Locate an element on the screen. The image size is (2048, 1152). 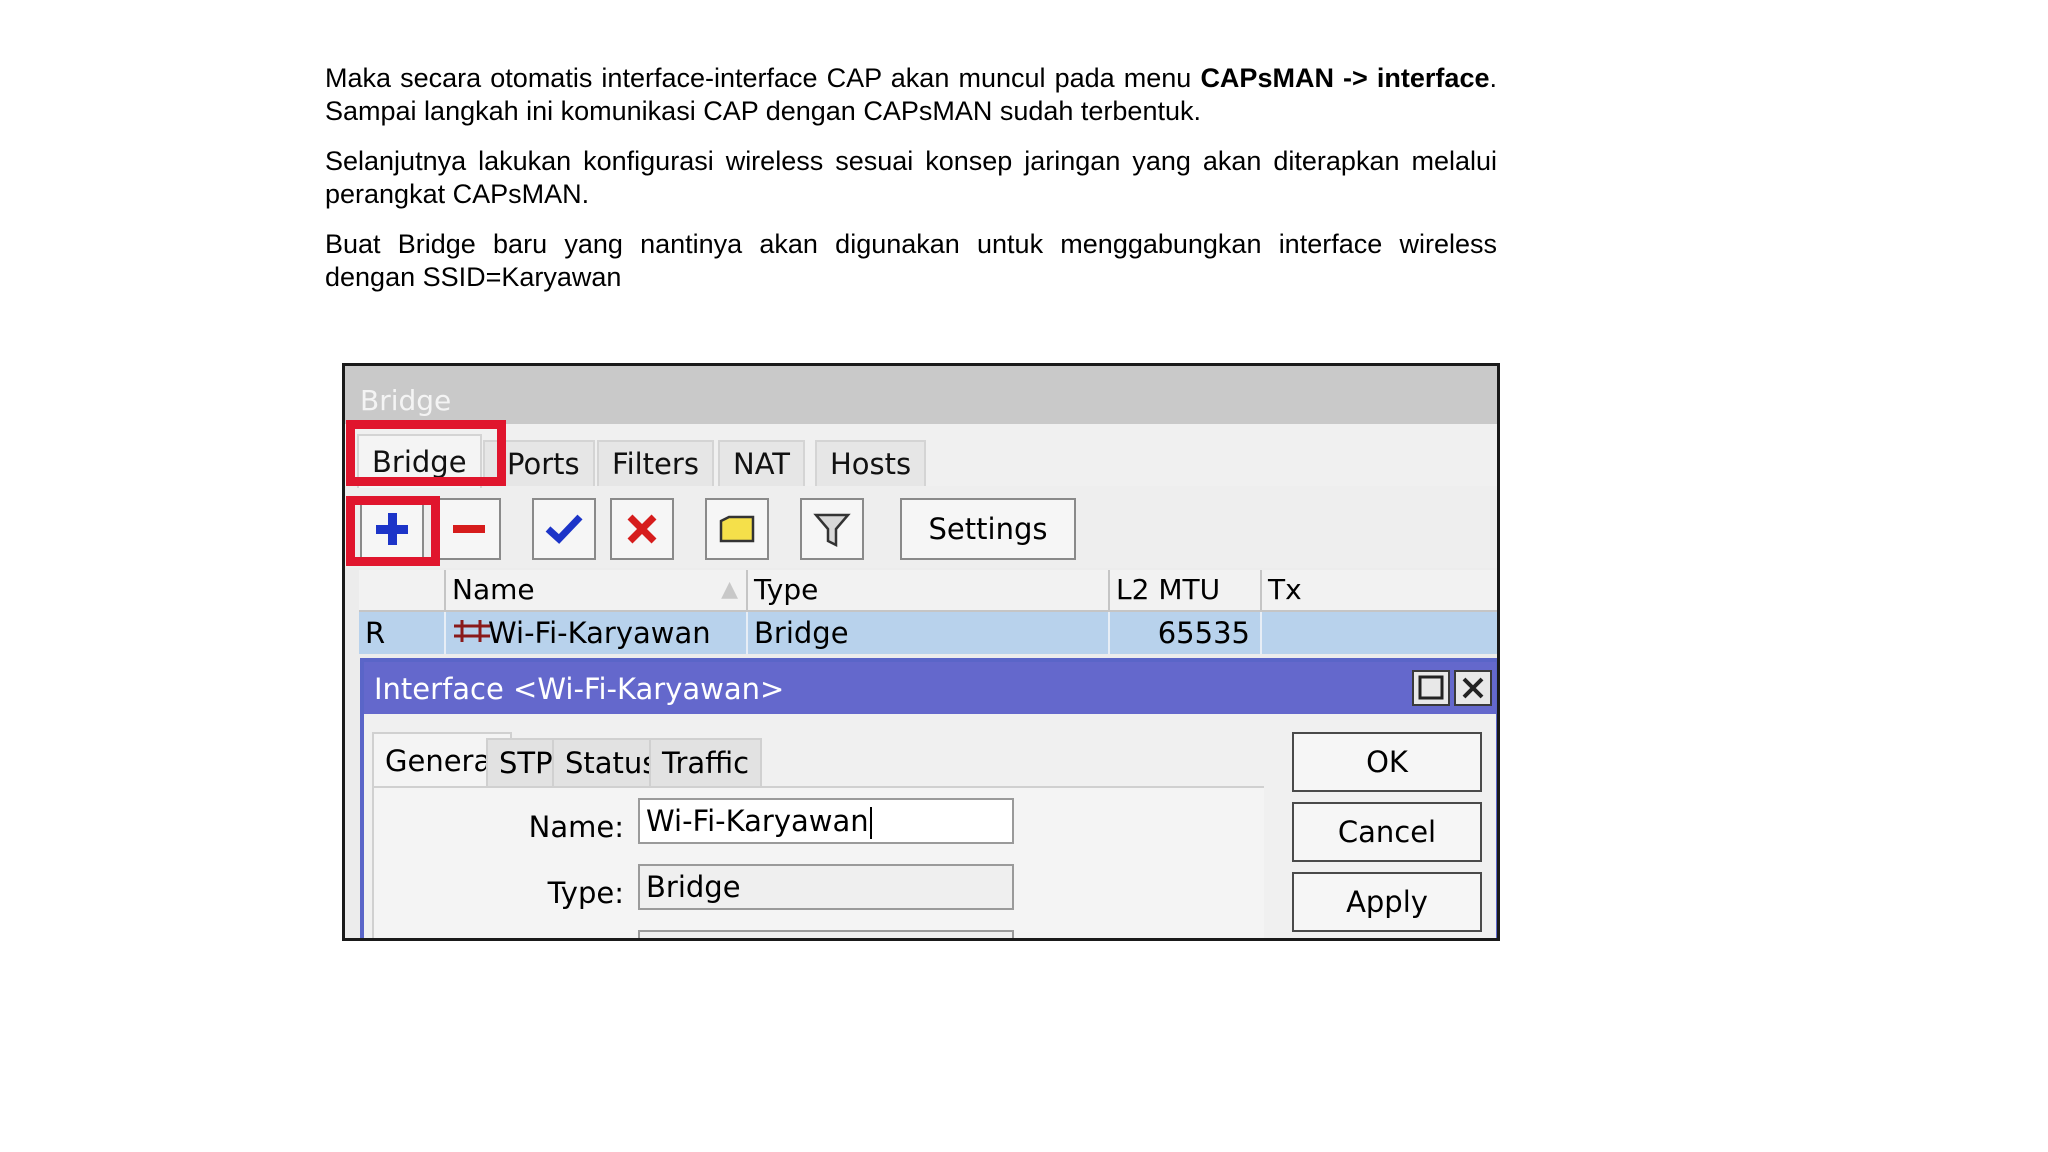
bridge-tabs: Bridge Ports Filters NAT Hosts is located at coordinates (921, 456).